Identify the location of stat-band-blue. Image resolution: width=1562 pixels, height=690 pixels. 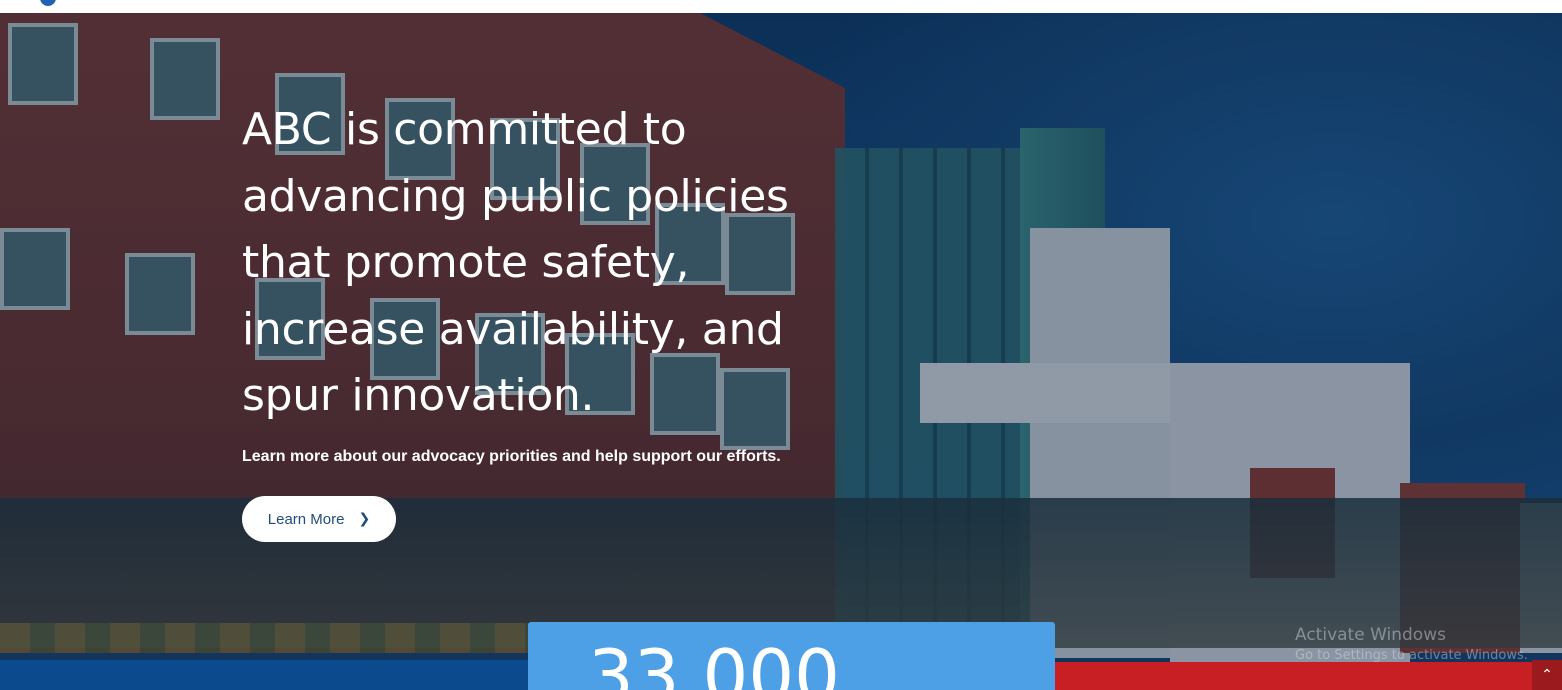
(264, 675).